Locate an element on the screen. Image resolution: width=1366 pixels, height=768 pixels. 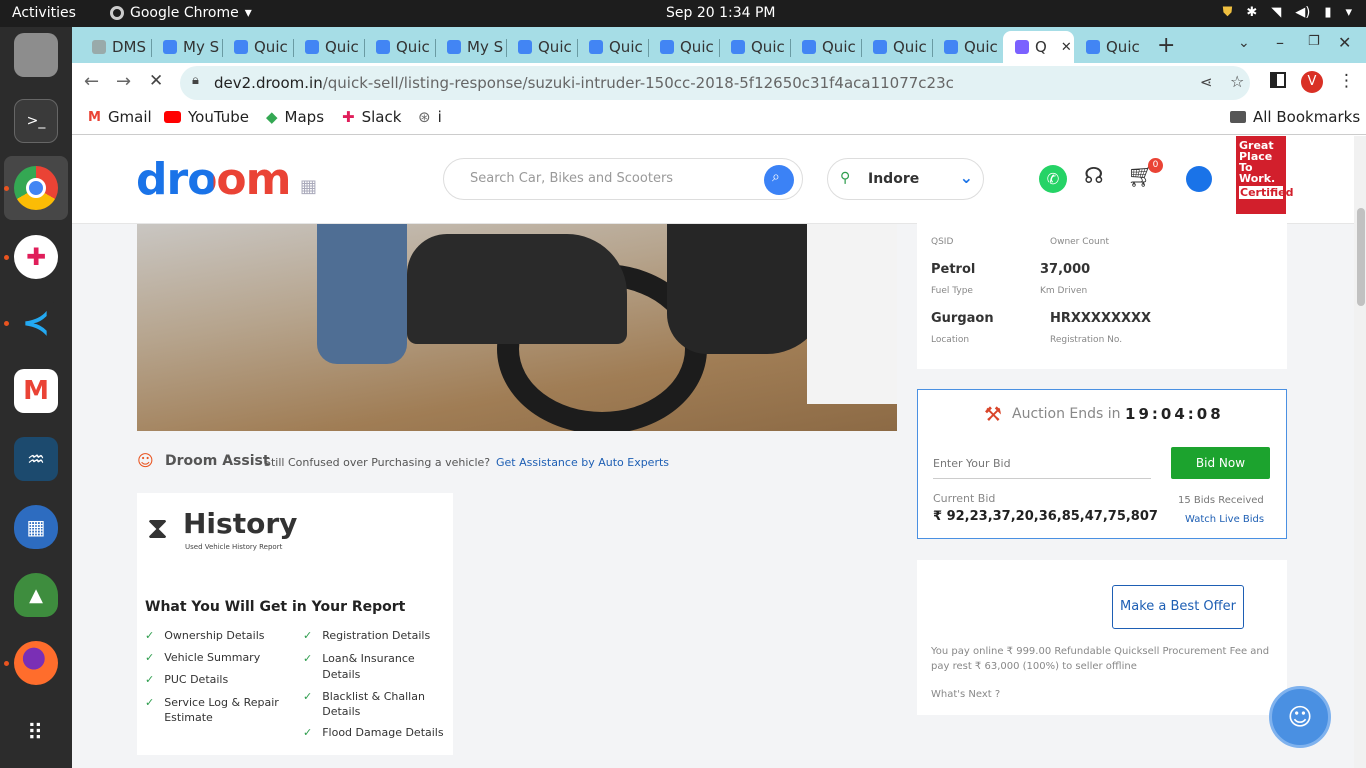
tab-2: My S is located at coordinates (186, 47).